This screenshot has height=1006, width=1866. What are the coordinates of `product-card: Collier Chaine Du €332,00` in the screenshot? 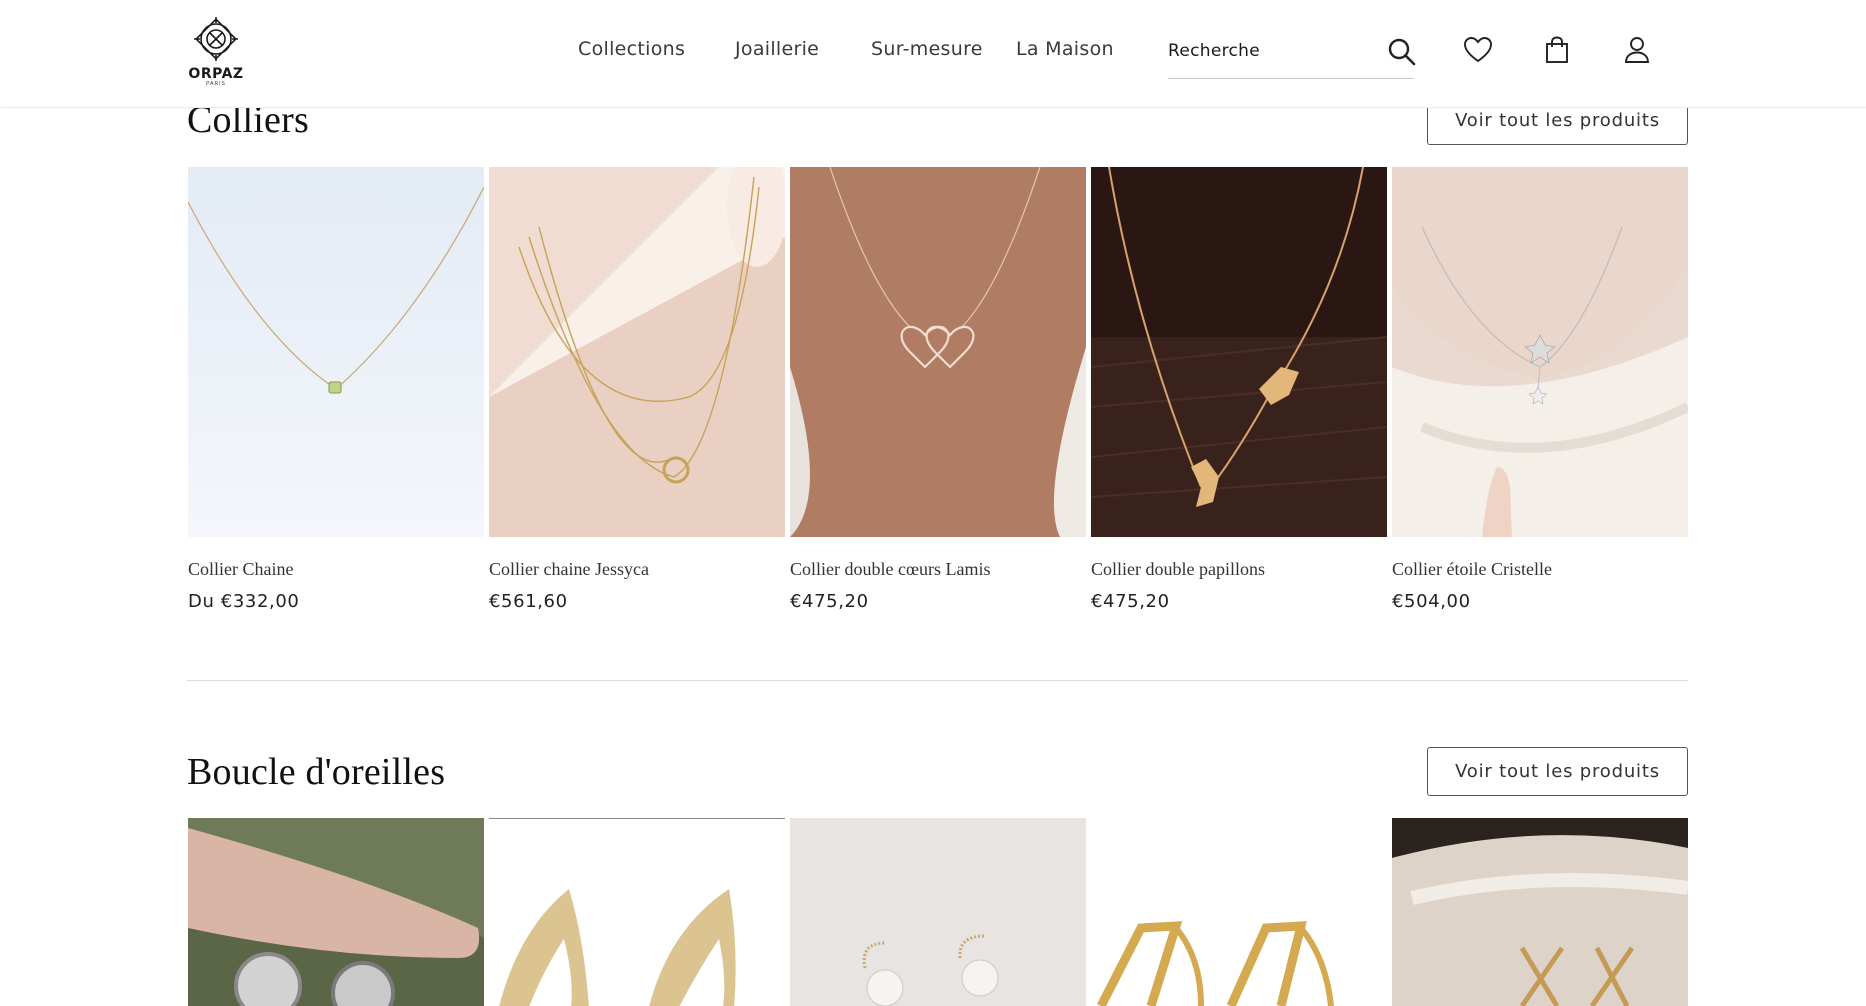 It's located at (336, 389).